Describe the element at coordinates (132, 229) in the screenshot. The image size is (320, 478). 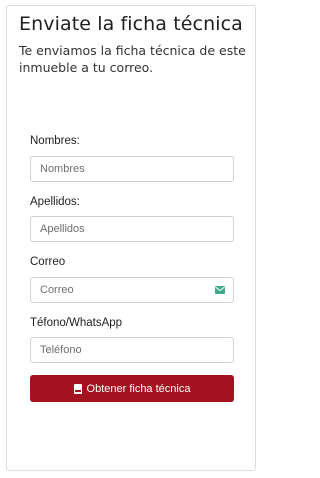
I see `apellidos-input` at that location.